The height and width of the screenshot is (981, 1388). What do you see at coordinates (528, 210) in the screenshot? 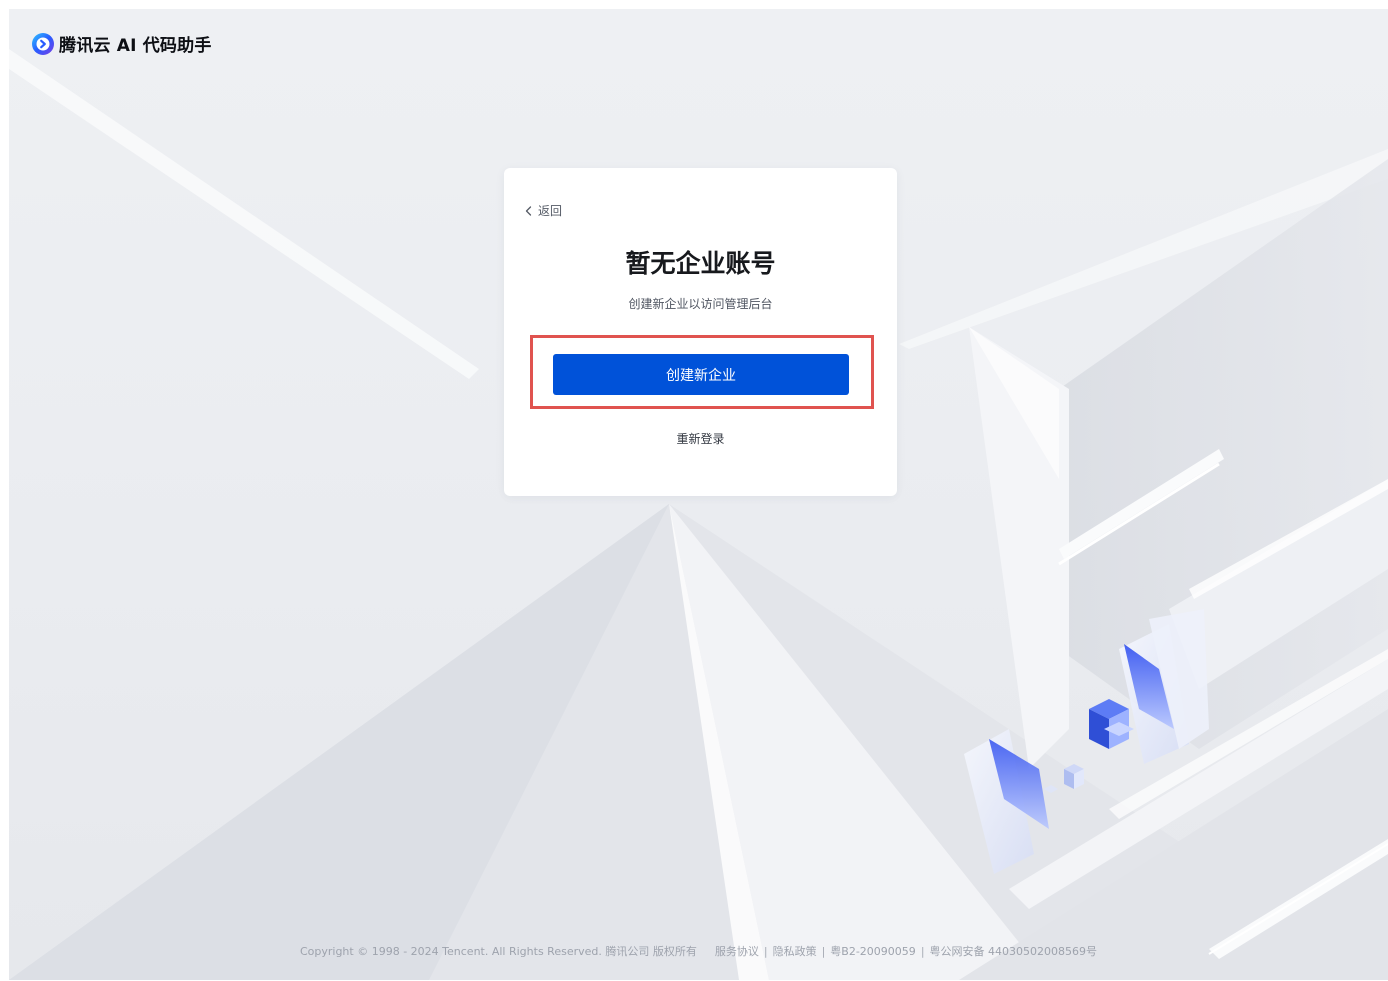
I see `chevron-left-icon` at bounding box center [528, 210].